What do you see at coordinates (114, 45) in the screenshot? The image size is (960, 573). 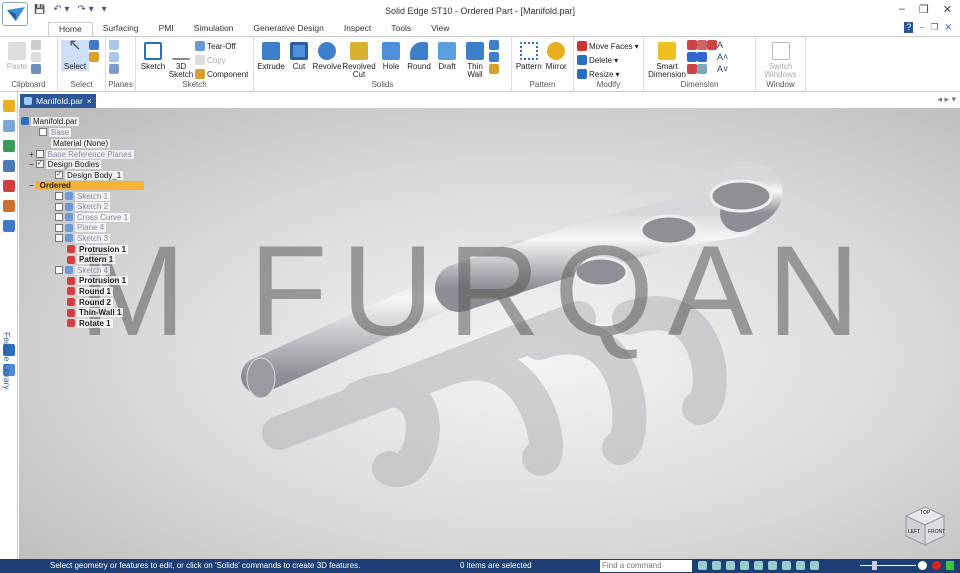 I see `coincident-plane-icon` at bounding box center [114, 45].